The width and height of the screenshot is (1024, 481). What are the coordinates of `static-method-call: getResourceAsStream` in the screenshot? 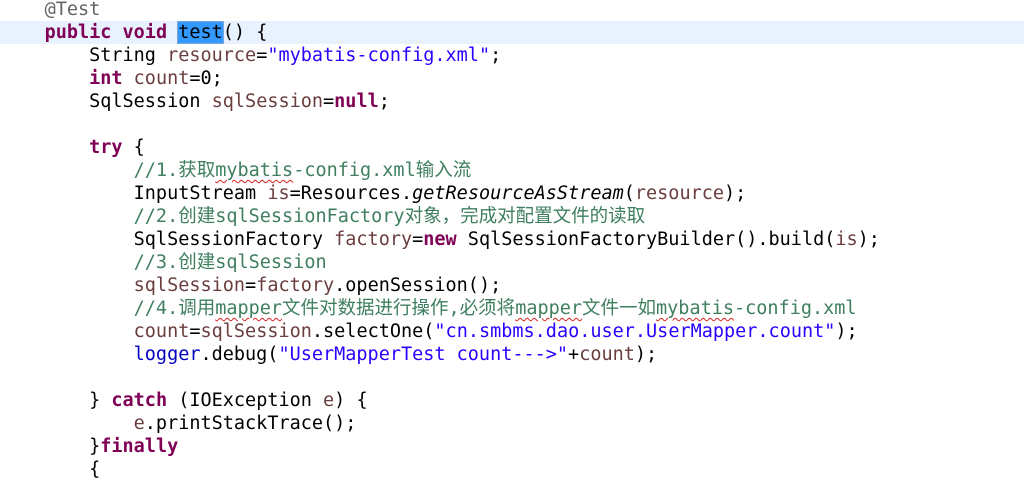 It's located at (518, 193).